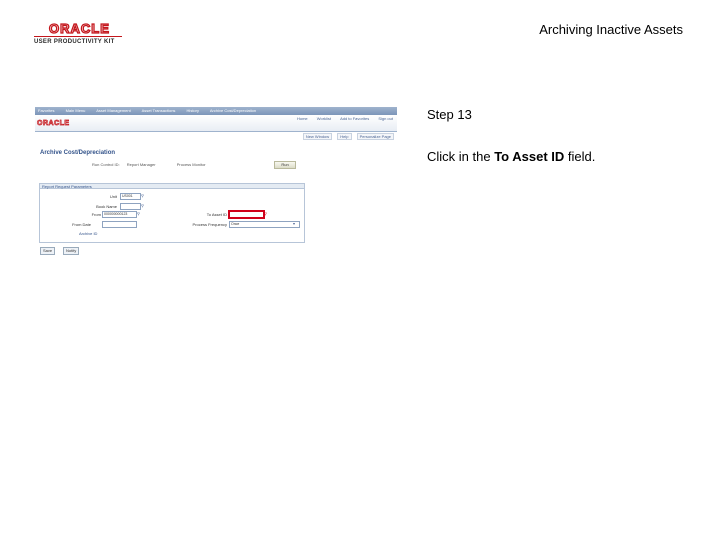 This screenshot has height=540, width=720. I want to click on run-control-label: Run Control ID:, so click(106, 164).